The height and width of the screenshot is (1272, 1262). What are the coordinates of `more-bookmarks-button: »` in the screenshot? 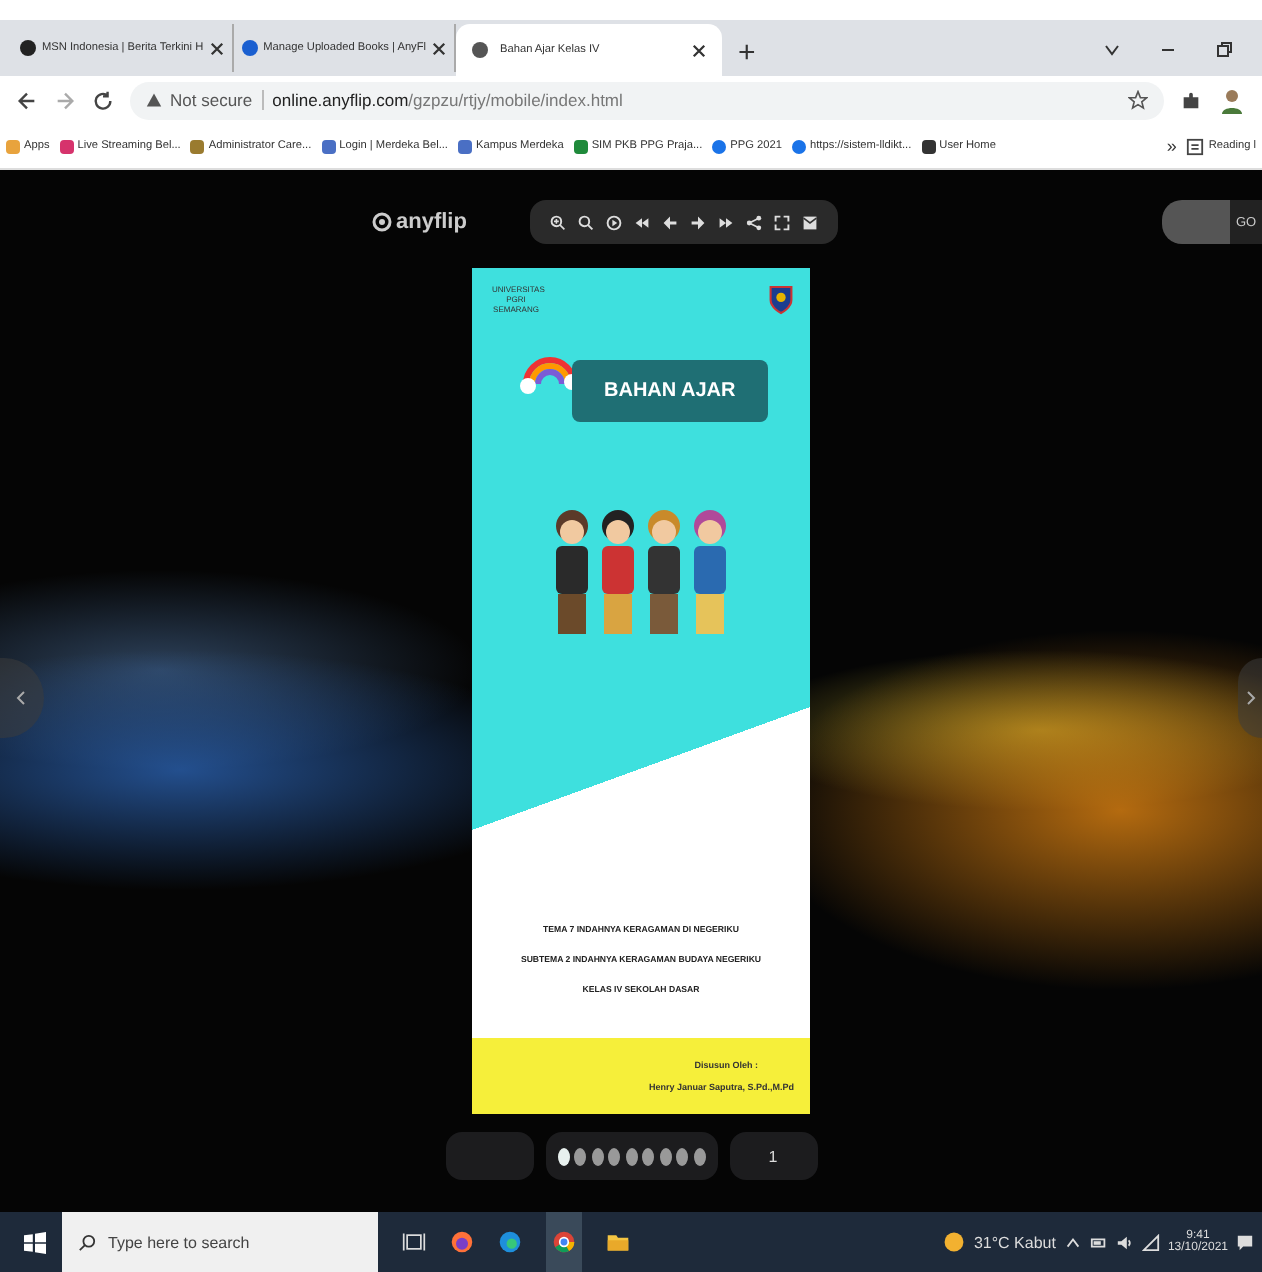 It's located at (1171, 146).